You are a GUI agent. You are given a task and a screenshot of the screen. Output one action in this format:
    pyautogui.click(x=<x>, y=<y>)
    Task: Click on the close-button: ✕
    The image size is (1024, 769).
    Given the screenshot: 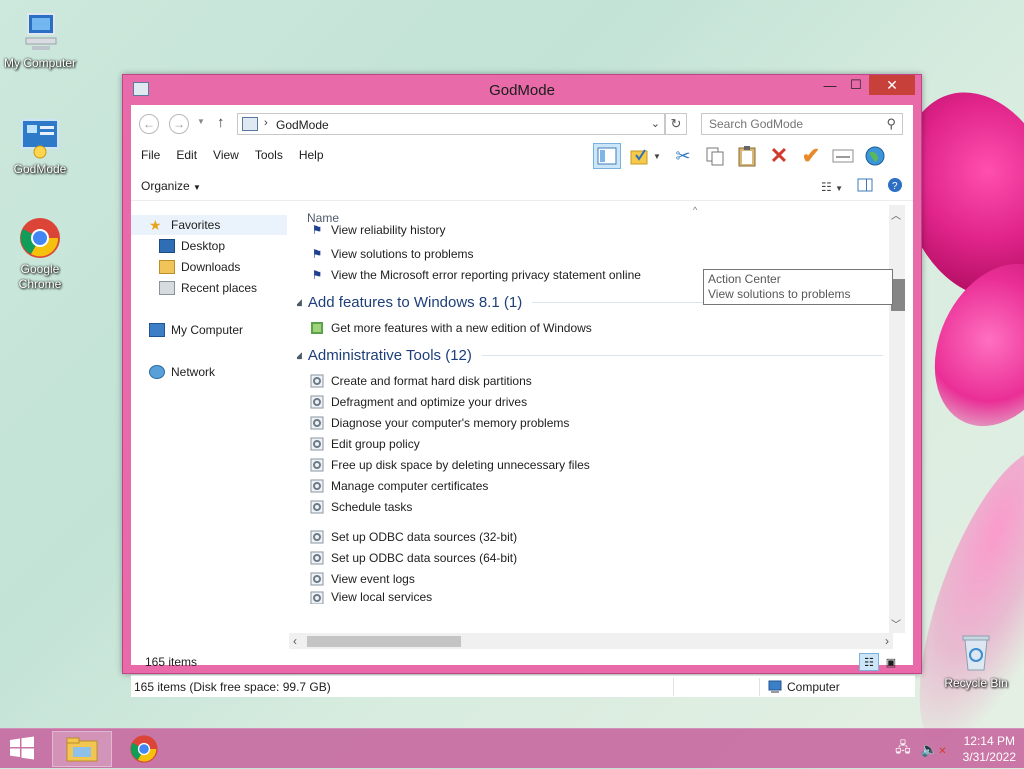 What is the action you would take?
    pyautogui.click(x=892, y=85)
    